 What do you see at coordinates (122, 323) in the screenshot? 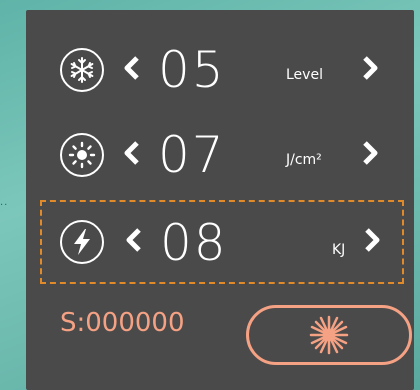
I see `shot-counter: S:000000` at bounding box center [122, 323].